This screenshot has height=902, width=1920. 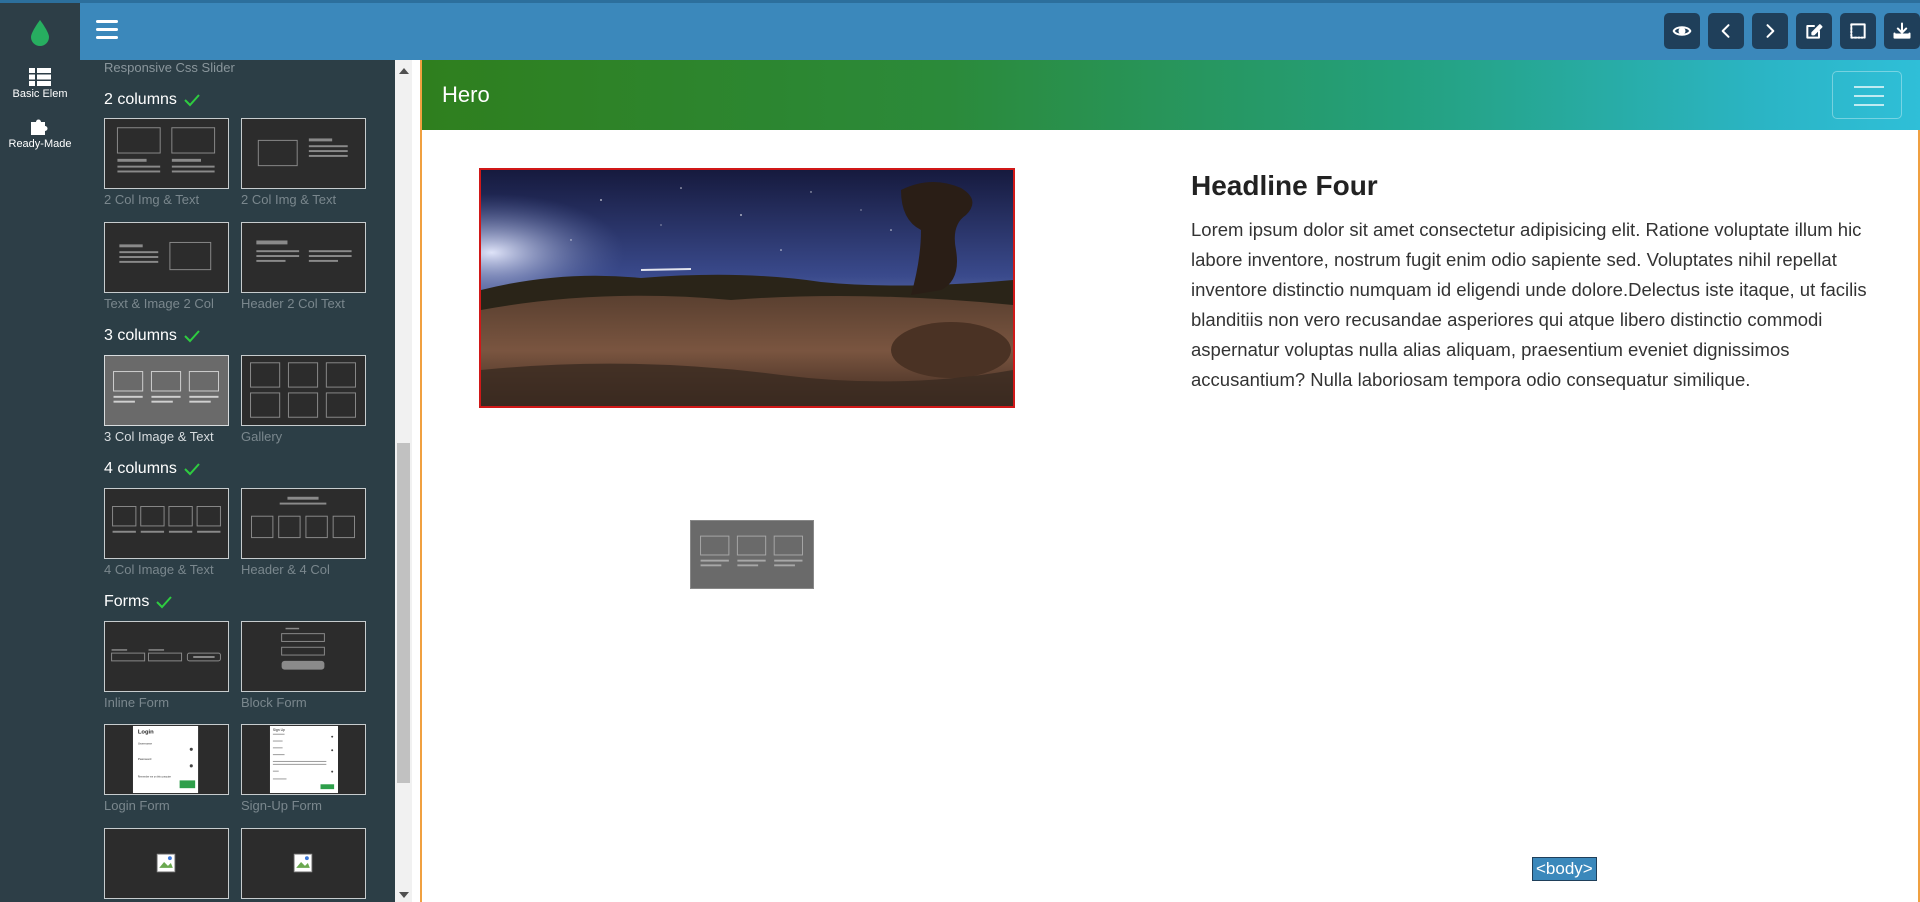 I want to click on svg-text: Login, so click(x=146, y=733).